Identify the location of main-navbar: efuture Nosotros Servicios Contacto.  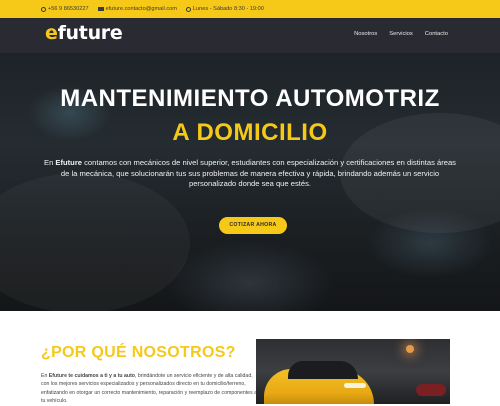
(250, 35).